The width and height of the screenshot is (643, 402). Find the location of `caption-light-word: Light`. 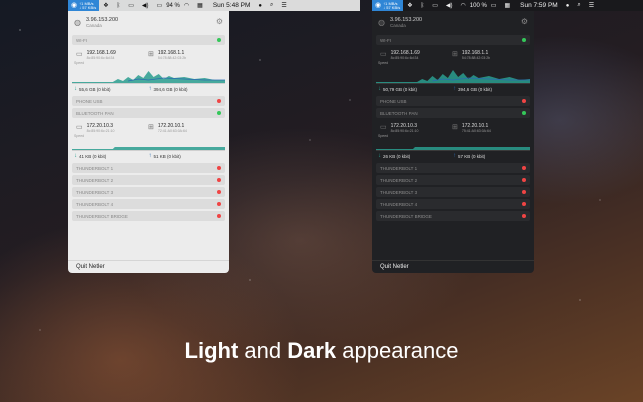

caption-light-word: Light is located at coordinates (211, 350).